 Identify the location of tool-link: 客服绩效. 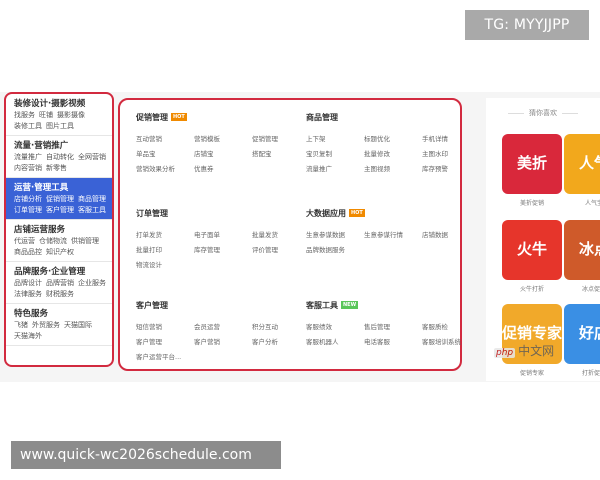
(332, 327).